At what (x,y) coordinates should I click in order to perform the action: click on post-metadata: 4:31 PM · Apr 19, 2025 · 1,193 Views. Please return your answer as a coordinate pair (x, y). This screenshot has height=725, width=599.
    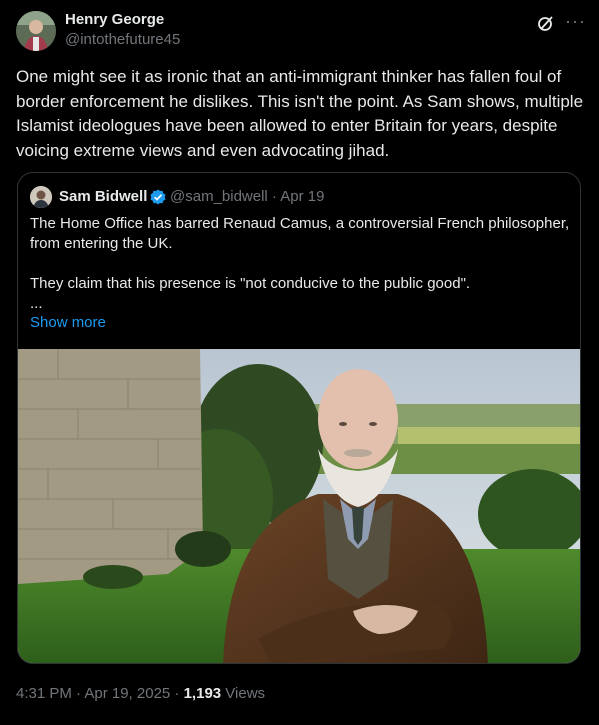
    Looking at the image, I should click on (140, 693).